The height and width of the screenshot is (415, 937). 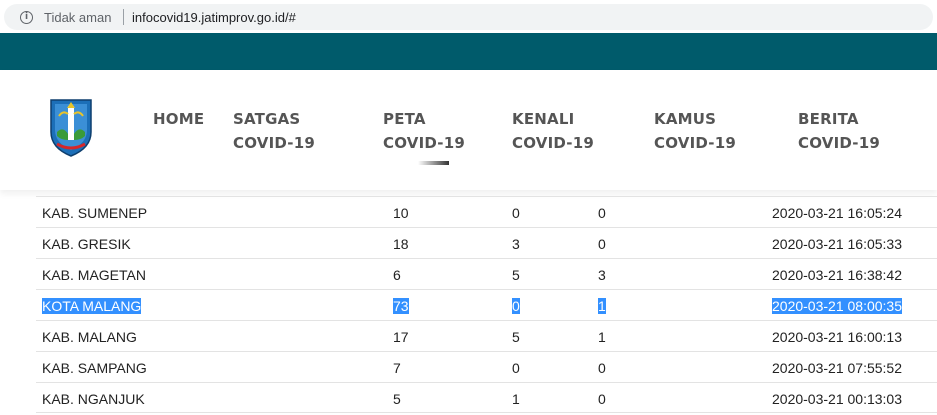 What do you see at coordinates (543, 119) in the screenshot?
I see `nav-label-line1: KENALI` at bounding box center [543, 119].